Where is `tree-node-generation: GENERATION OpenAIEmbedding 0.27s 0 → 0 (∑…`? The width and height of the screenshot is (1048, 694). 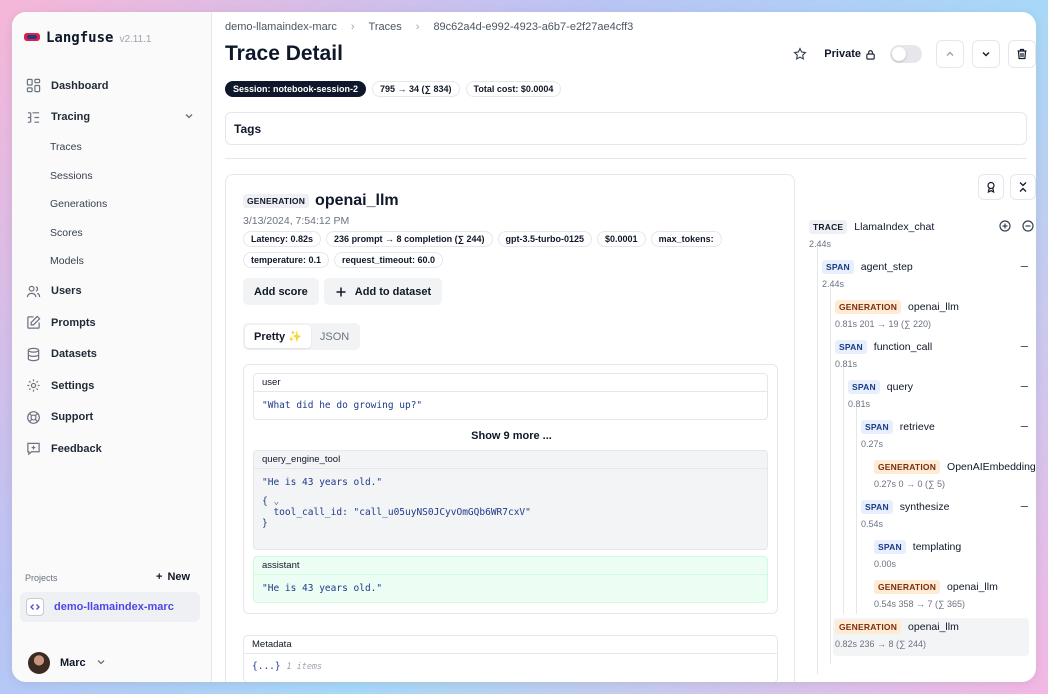
tree-node-generation: GENERATION OpenAIEmbedding 0.27s 0 → 0 (∑… is located at coordinates (955, 474).